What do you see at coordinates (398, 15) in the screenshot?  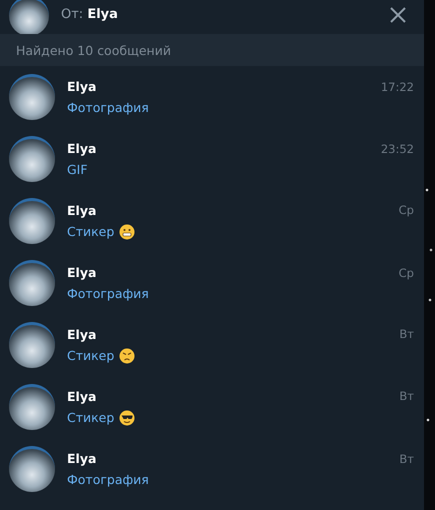 I see `close-button` at bounding box center [398, 15].